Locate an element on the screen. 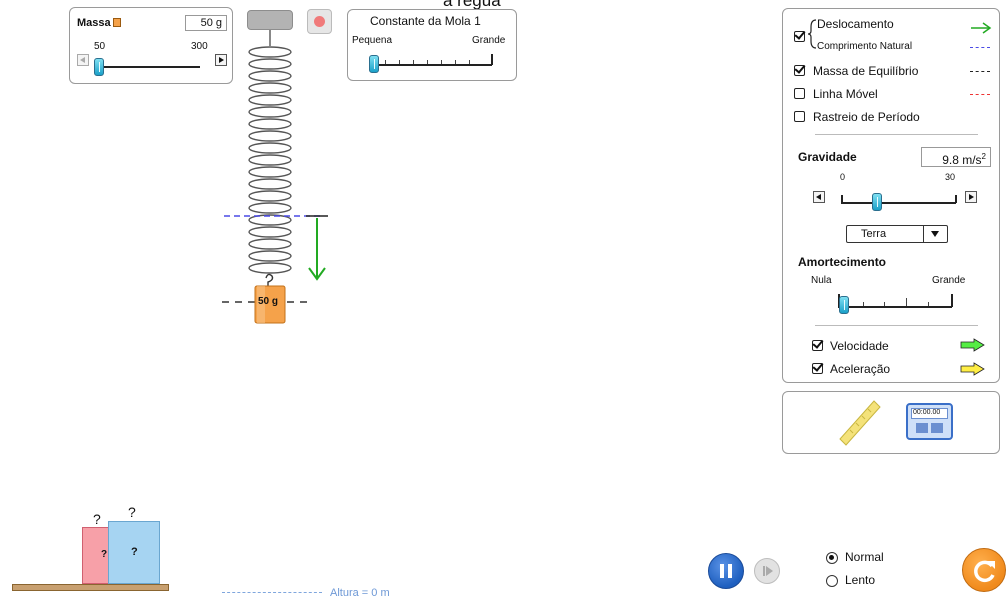  massa-equilibrio-label: Massa de Equilíbrio is located at coordinates (866, 71).